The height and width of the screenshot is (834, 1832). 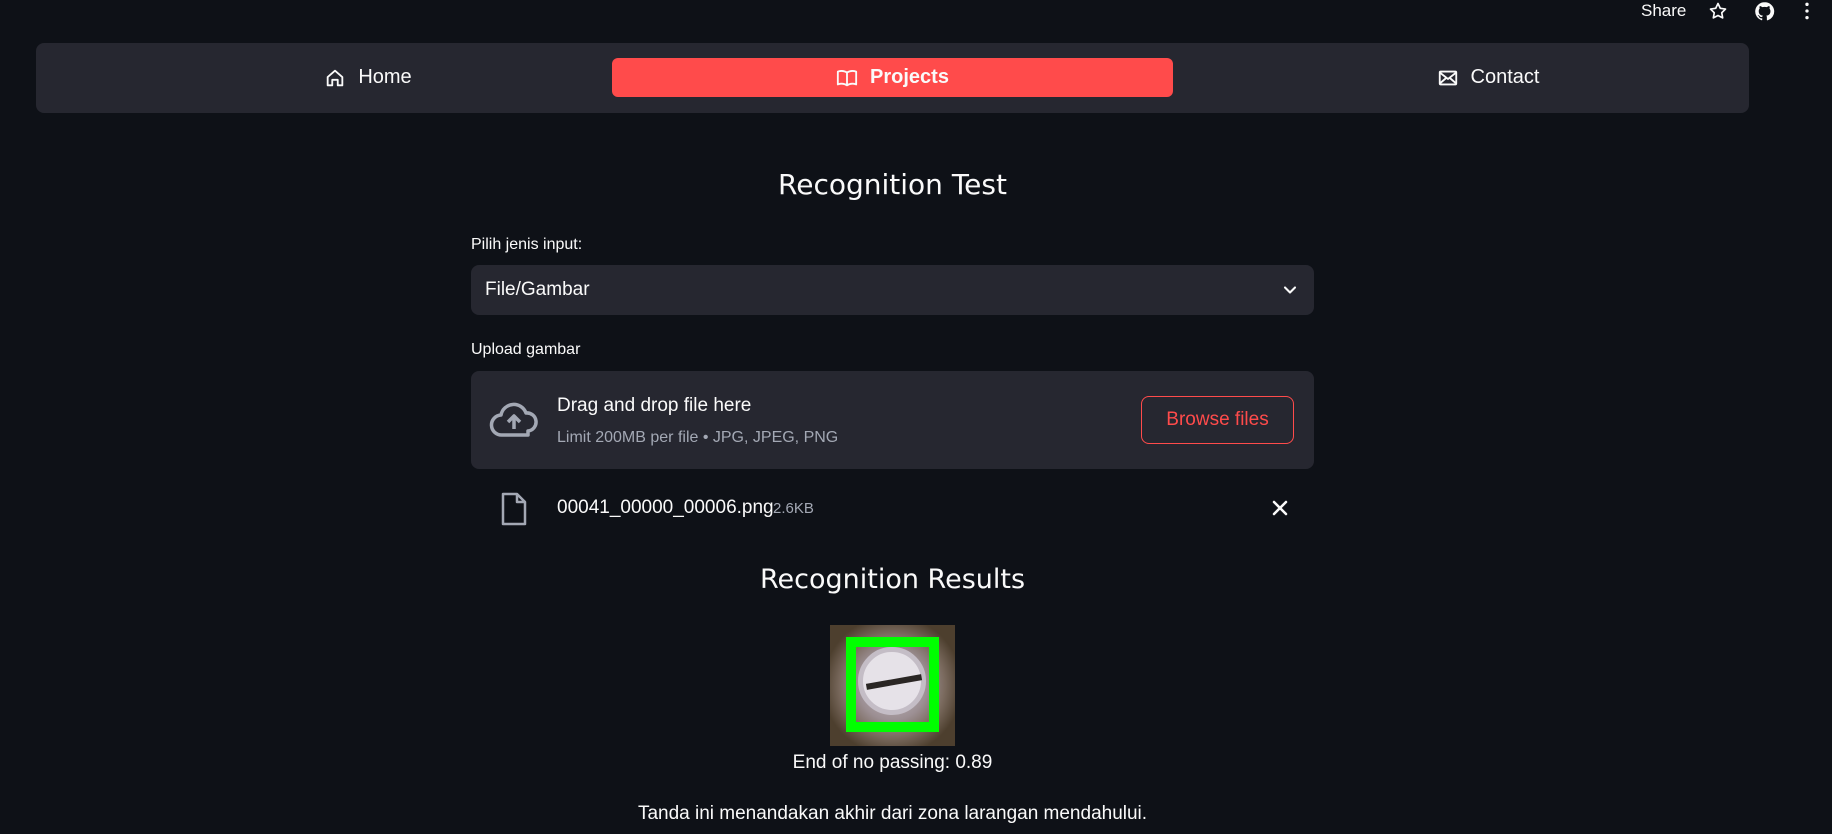 I want to click on input-type-select: File/Gambar, so click(x=892, y=290).